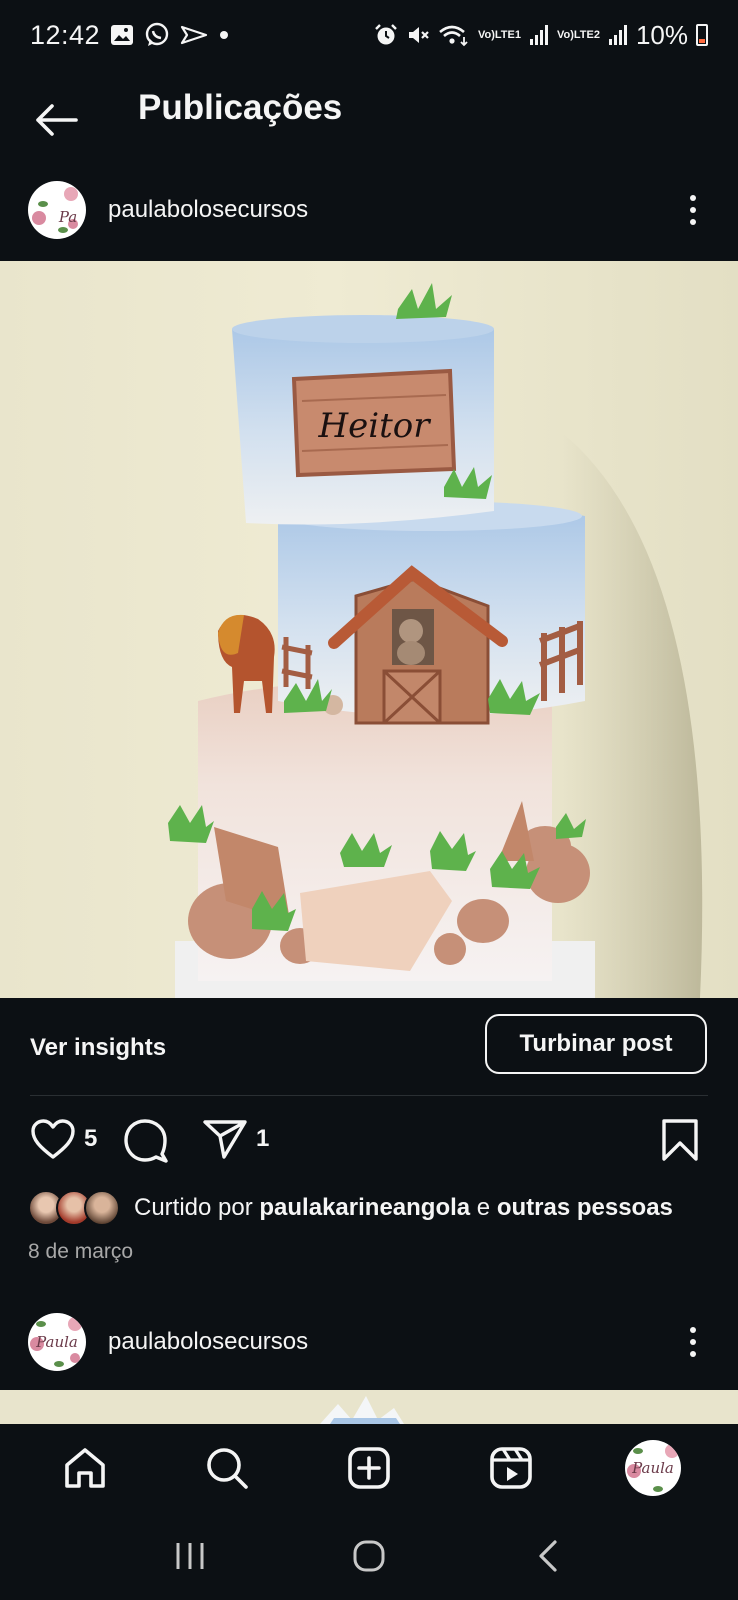 The width and height of the screenshot is (738, 1600). What do you see at coordinates (585, 1207) in the screenshot?
I see `liked-by-others-link: outras pessoas` at bounding box center [585, 1207].